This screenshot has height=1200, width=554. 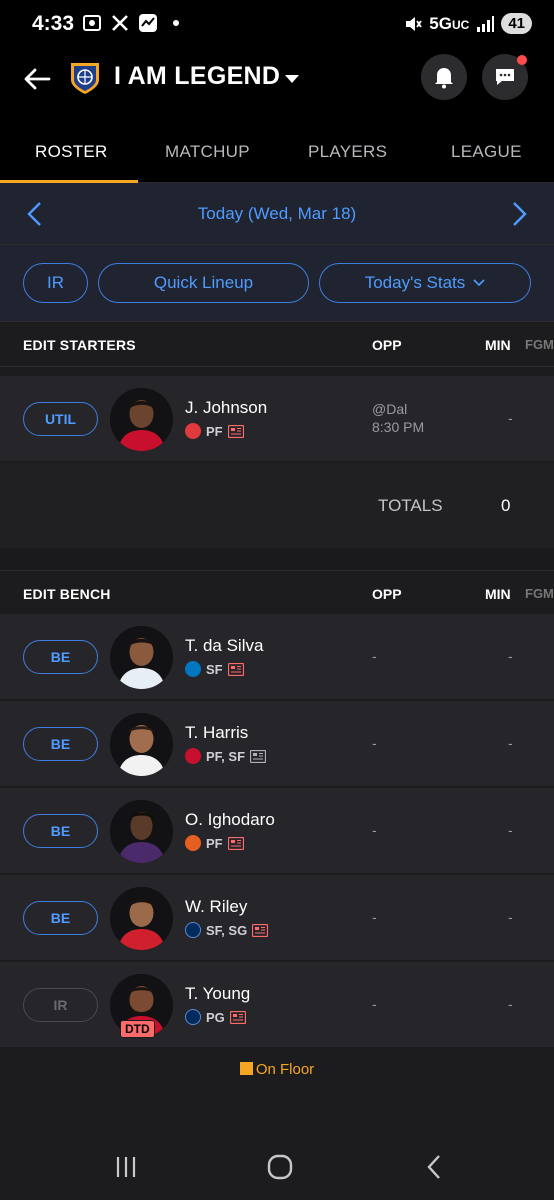 What do you see at coordinates (486, 152) in the screenshot?
I see `tab-league: LEAGUE` at bounding box center [486, 152].